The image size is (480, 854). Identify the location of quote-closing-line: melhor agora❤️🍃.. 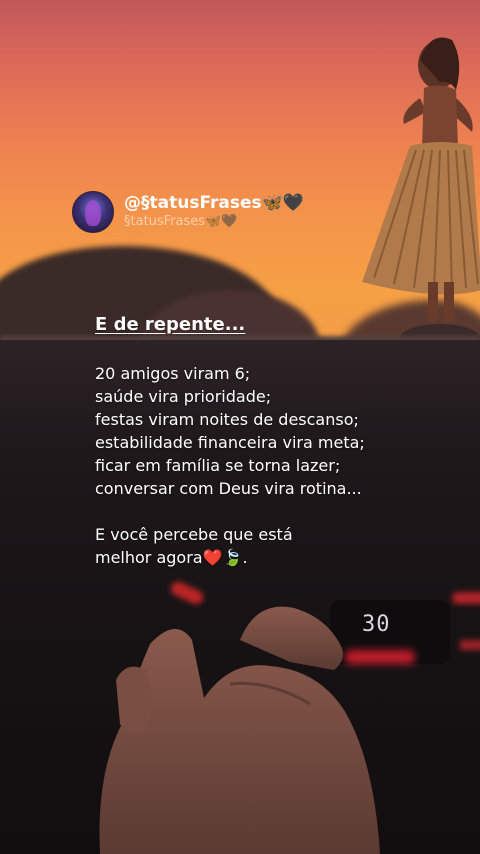
(171, 557).